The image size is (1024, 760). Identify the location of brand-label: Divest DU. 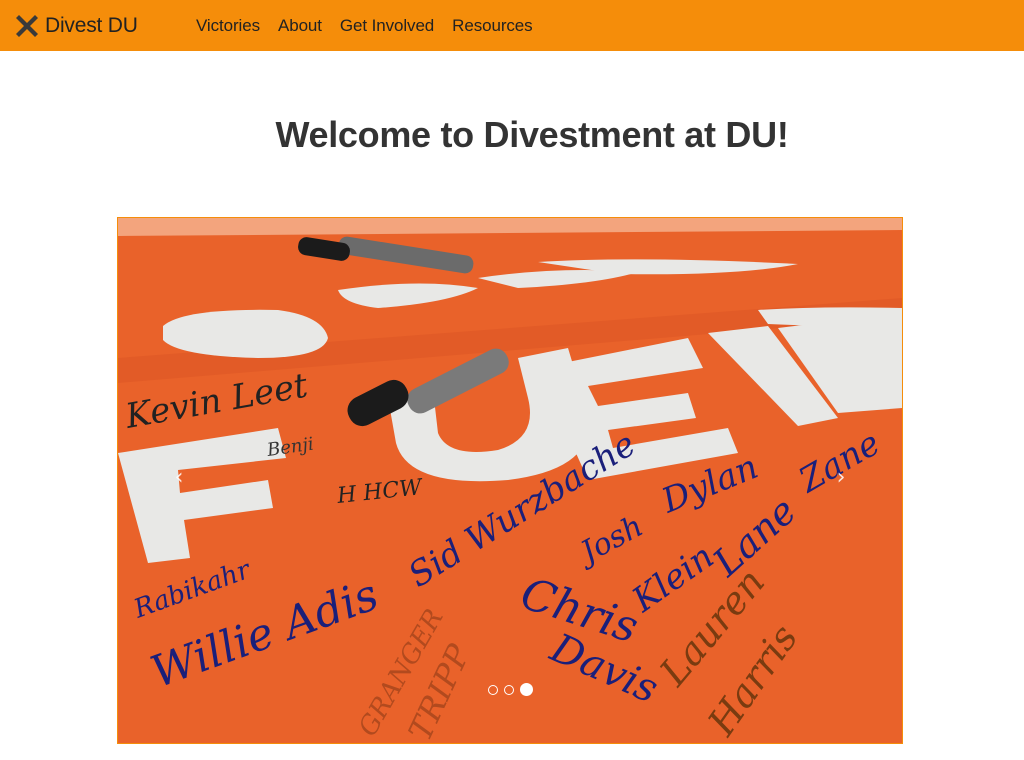
(91, 25).